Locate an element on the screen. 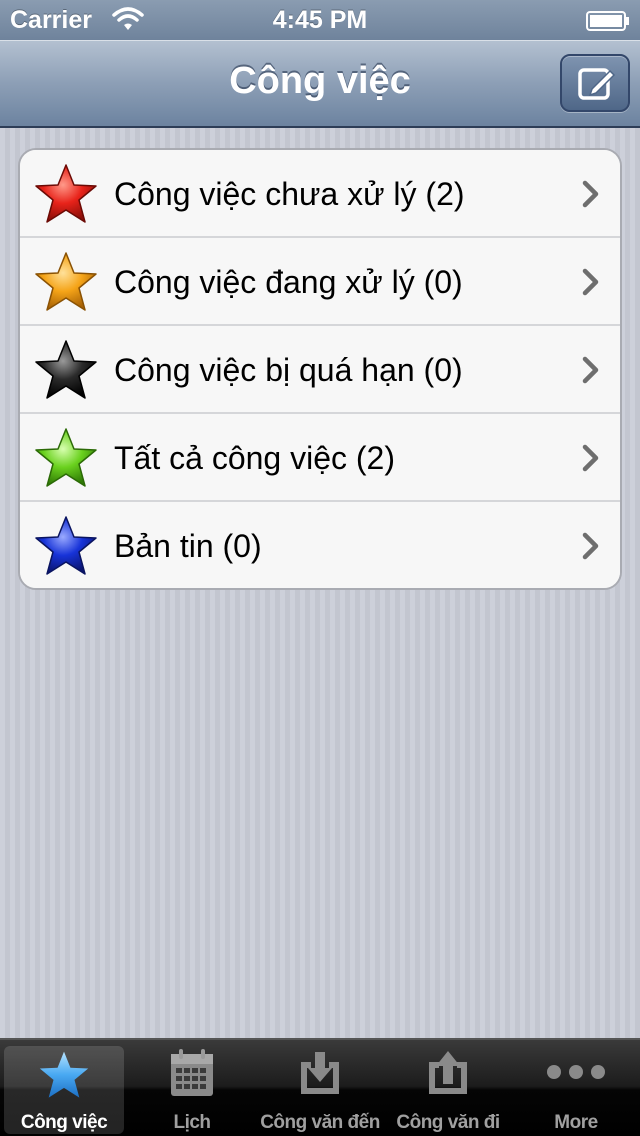  list-item-label: Tất cả công việc (2) is located at coordinates (254, 458).